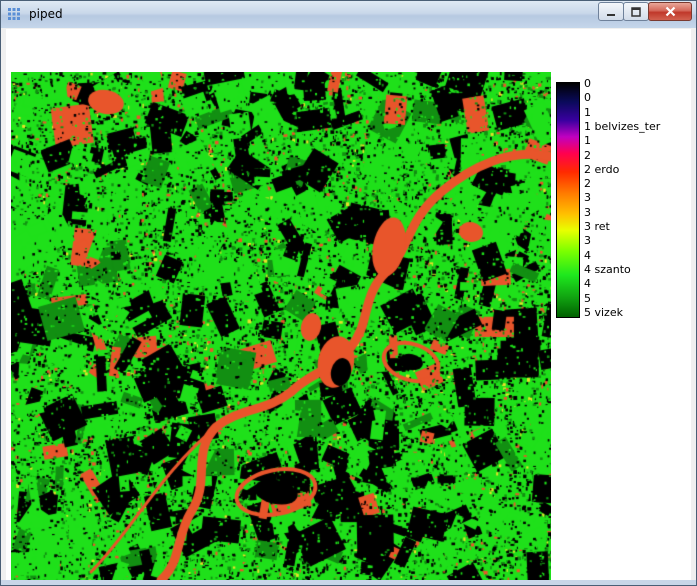  I want to click on window-title: piped, so click(46, 14).